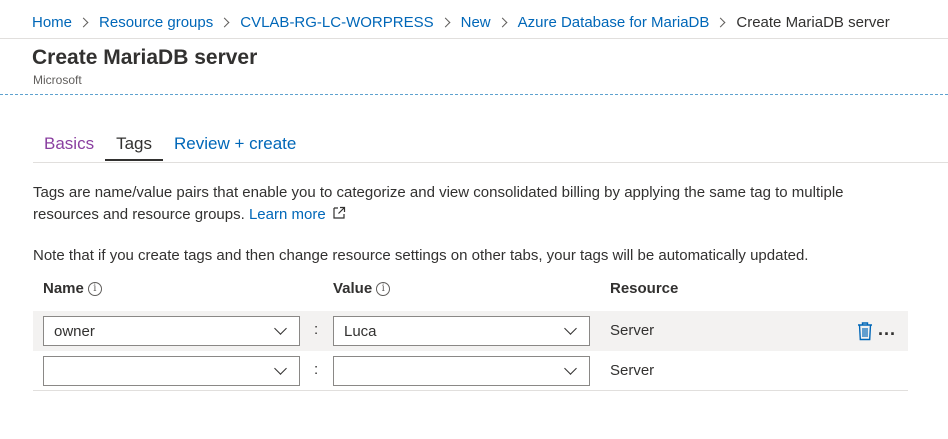 Image resolution: width=948 pixels, height=439 pixels. What do you see at coordinates (614, 22) in the screenshot?
I see `breadcrumb-azure-db-mariadb: Azure Database for MariaDB` at bounding box center [614, 22].